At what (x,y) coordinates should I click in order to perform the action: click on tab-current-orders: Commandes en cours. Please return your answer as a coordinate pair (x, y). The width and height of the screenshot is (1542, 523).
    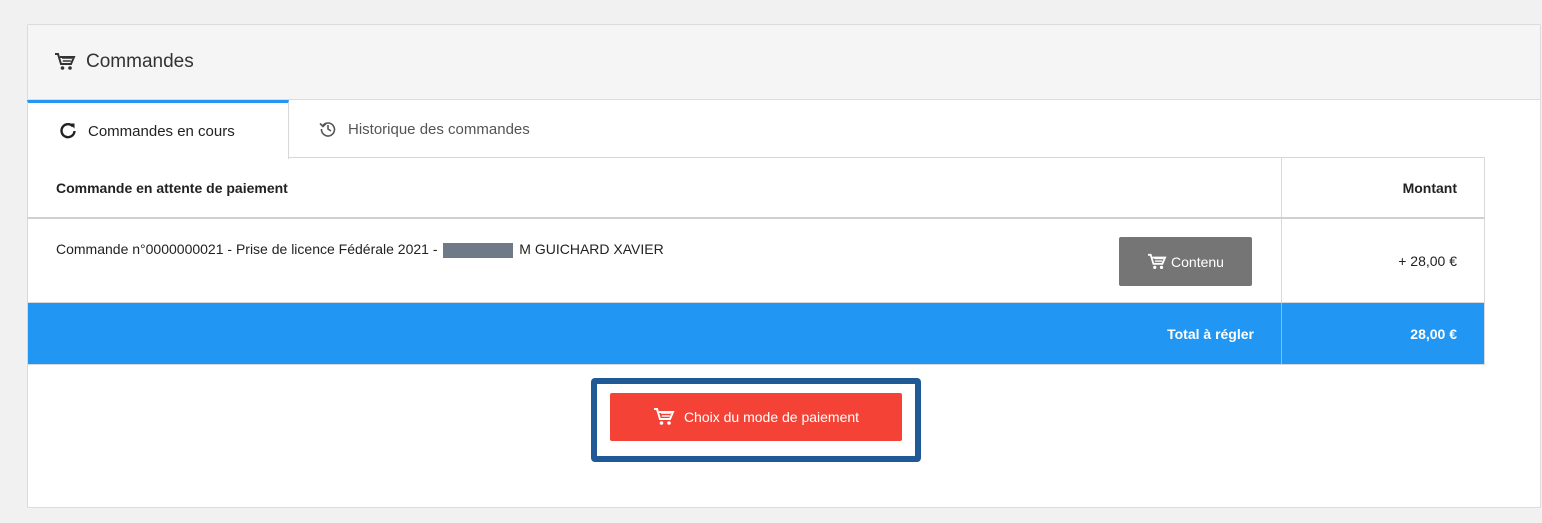
    Looking at the image, I should click on (158, 129).